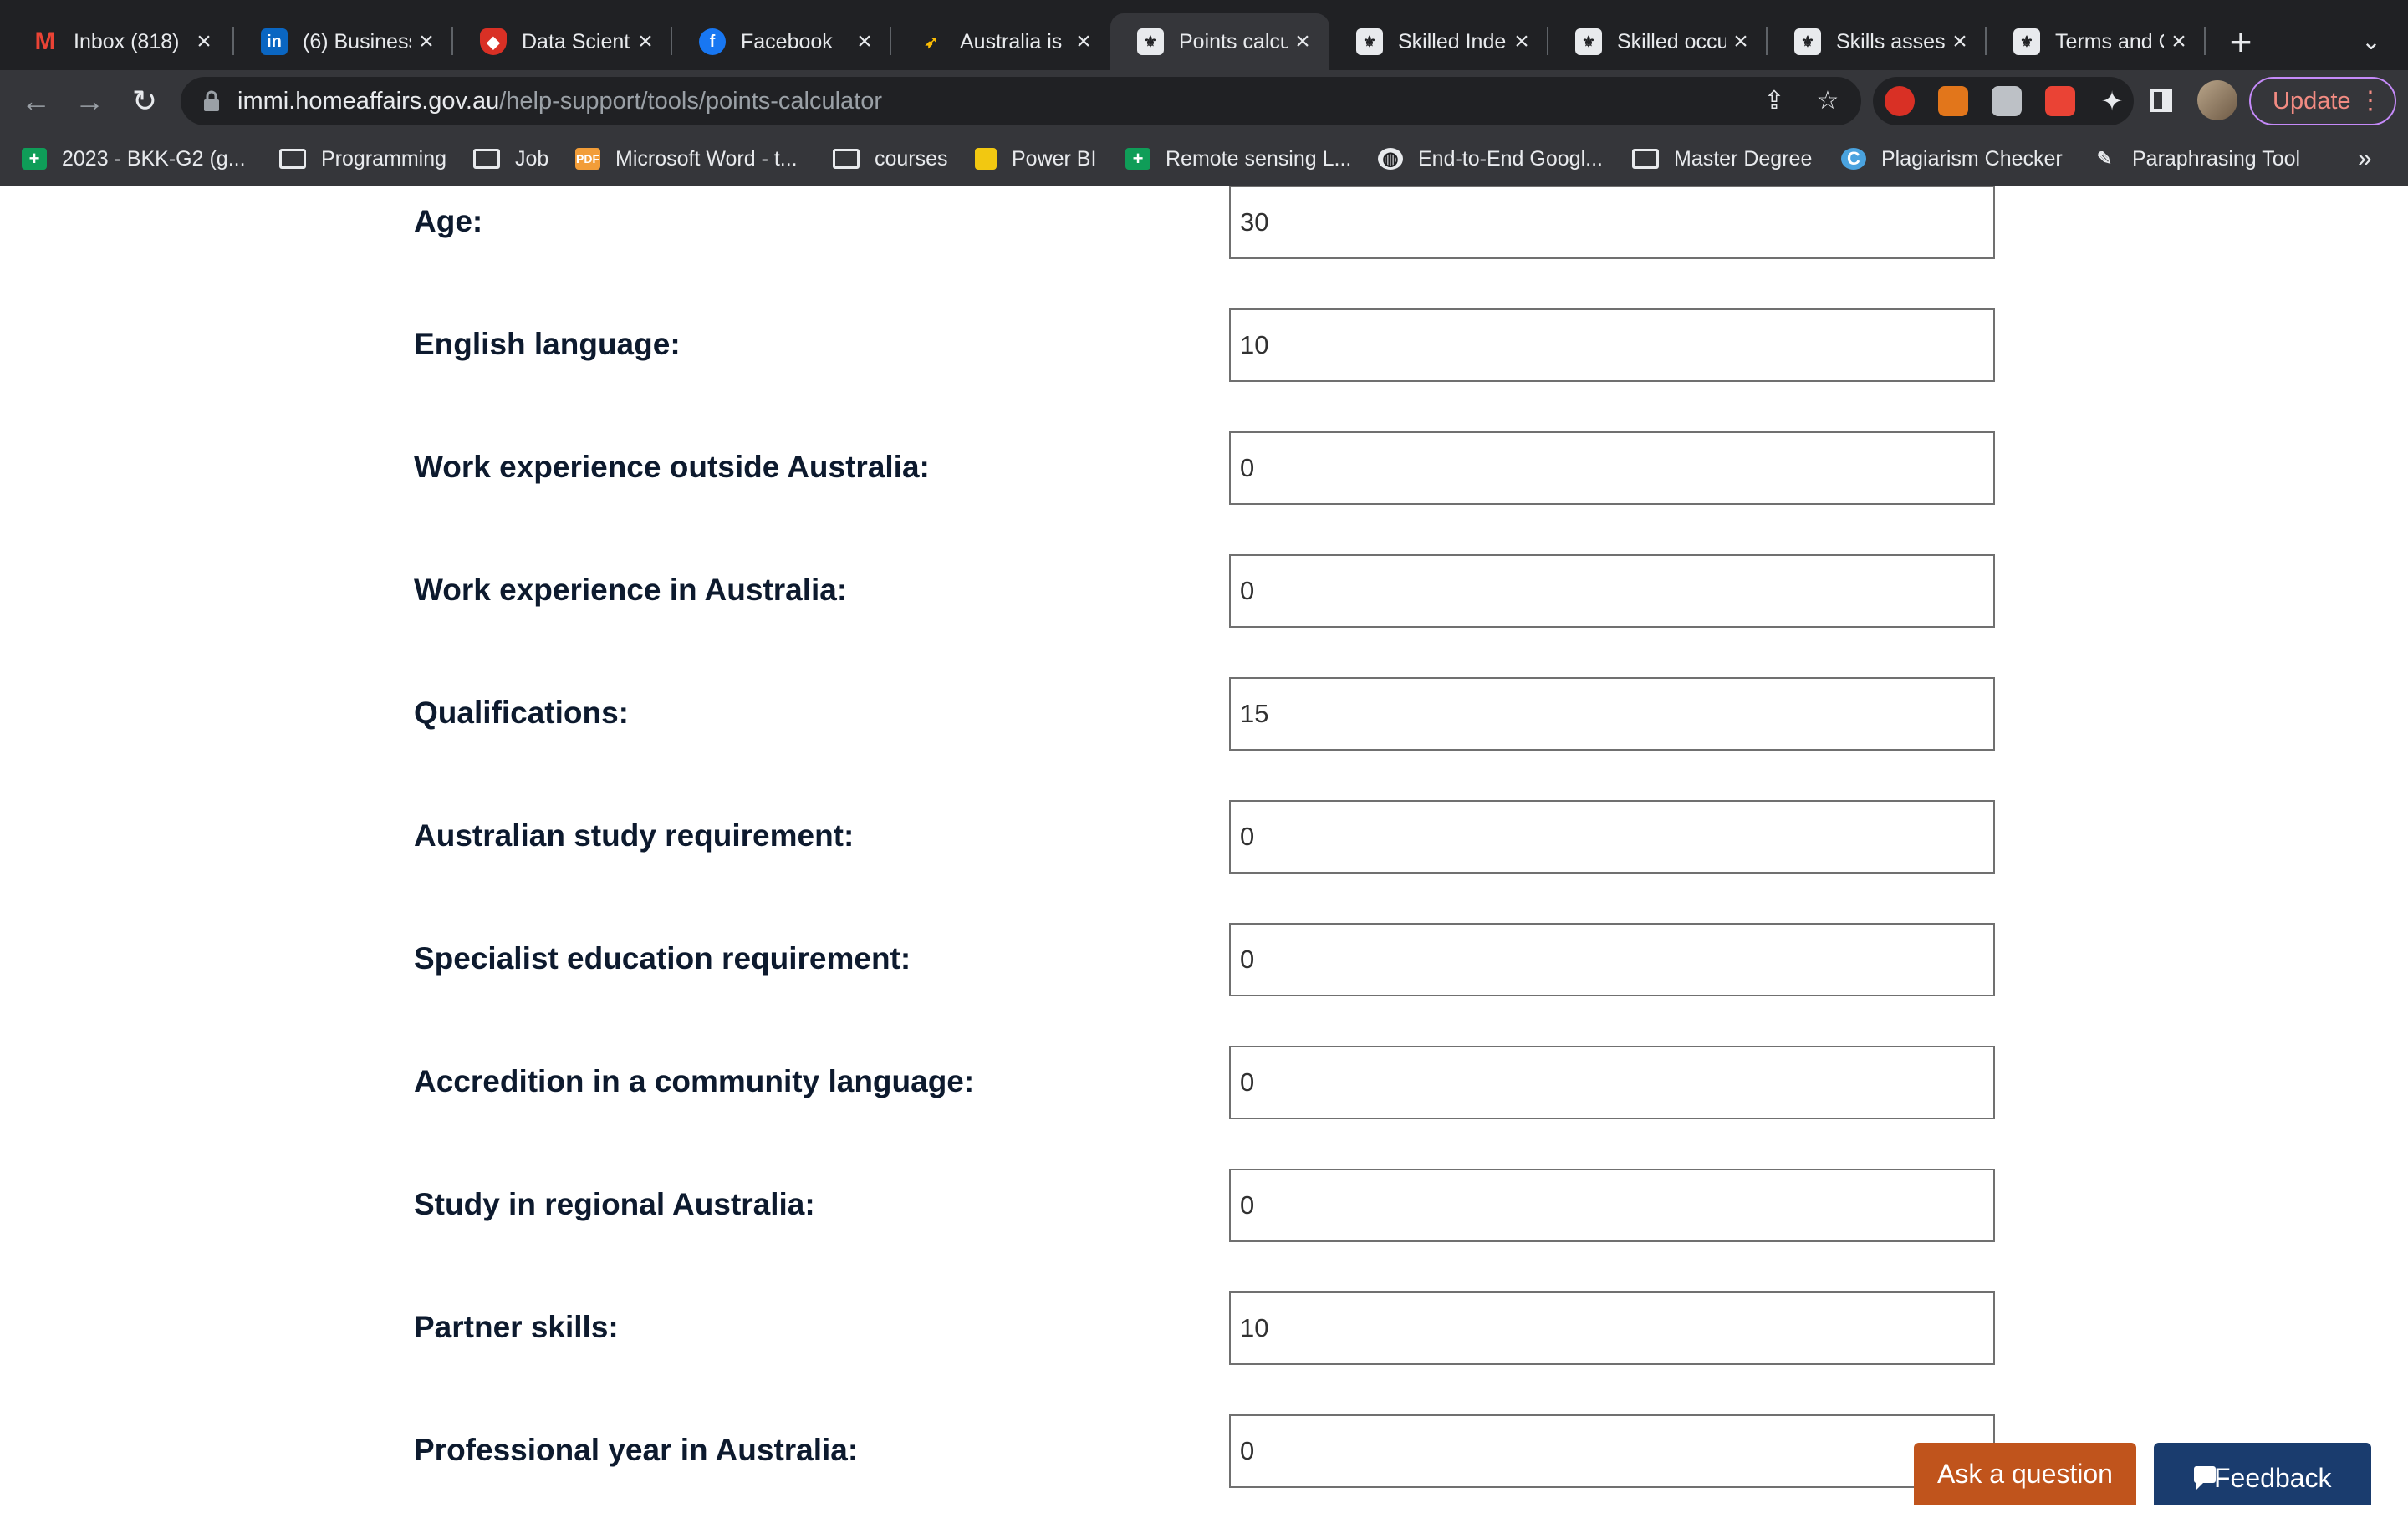  Describe the element at coordinates (1138, 159) in the screenshot. I see `sheets-icon: +` at that location.